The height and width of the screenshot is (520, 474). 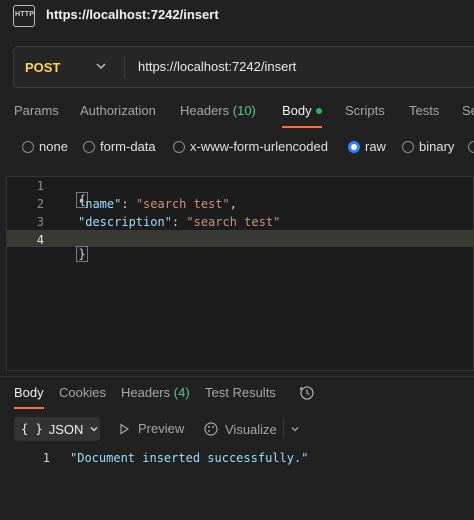 What do you see at coordinates (40, 240) in the screenshot?
I see `line-number: 4` at bounding box center [40, 240].